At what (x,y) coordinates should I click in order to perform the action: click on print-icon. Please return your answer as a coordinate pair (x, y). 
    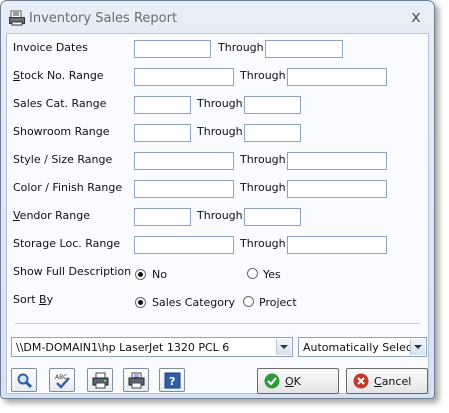
    Looking at the image, I should click on (100, 380).